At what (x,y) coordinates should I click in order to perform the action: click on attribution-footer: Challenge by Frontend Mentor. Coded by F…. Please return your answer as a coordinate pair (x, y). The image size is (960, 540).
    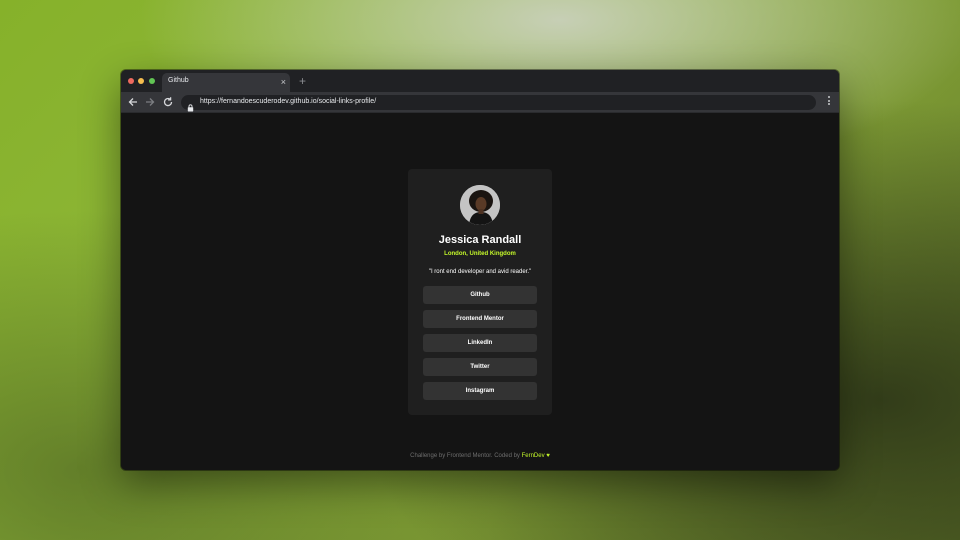
    Looking at the image, I should click on (480, 456).